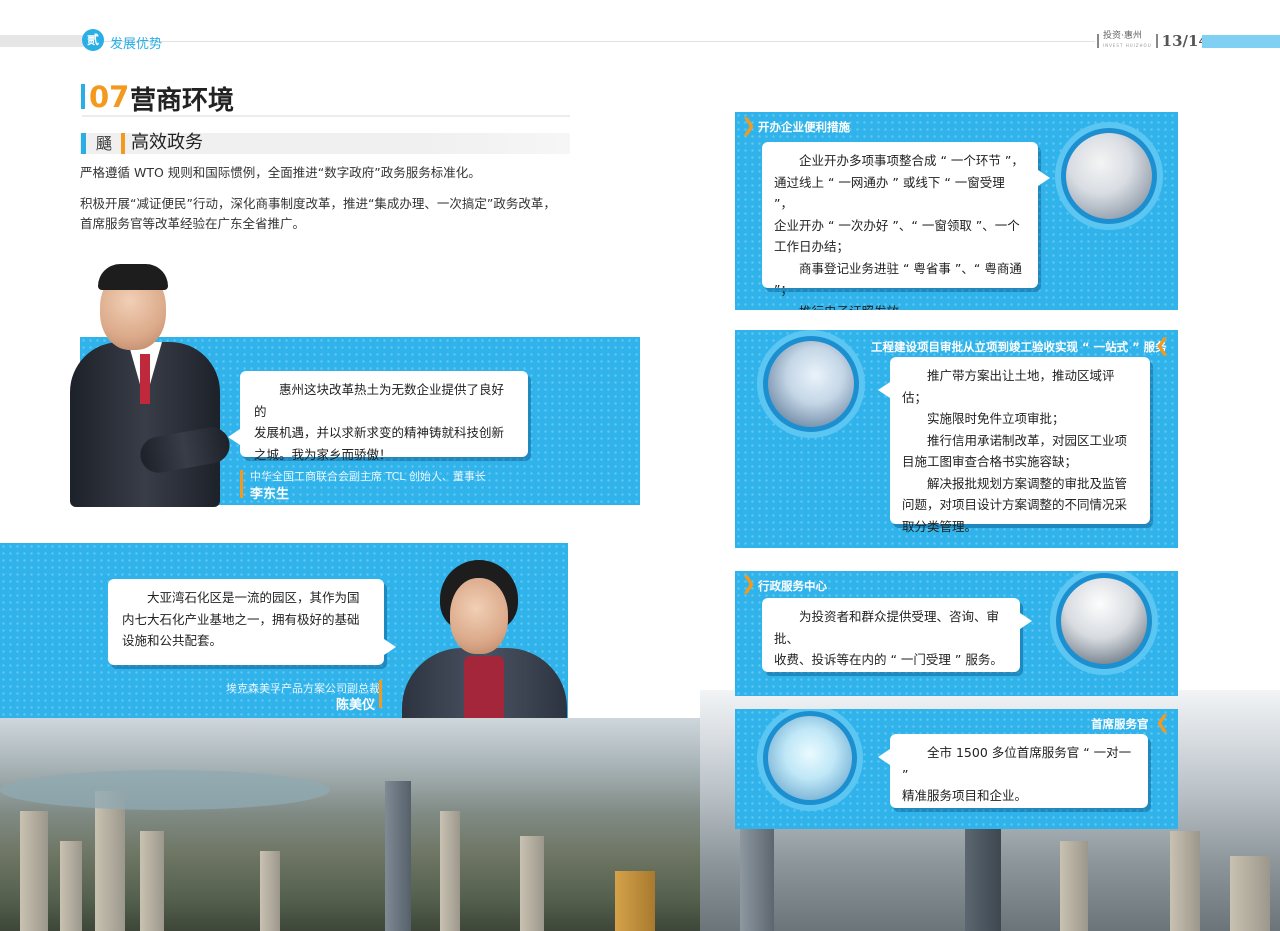 This screenshot has width=1280, height=931. Describe the element at coordinates (326, 116) in the screenshot. I see `title-rule` at that location.